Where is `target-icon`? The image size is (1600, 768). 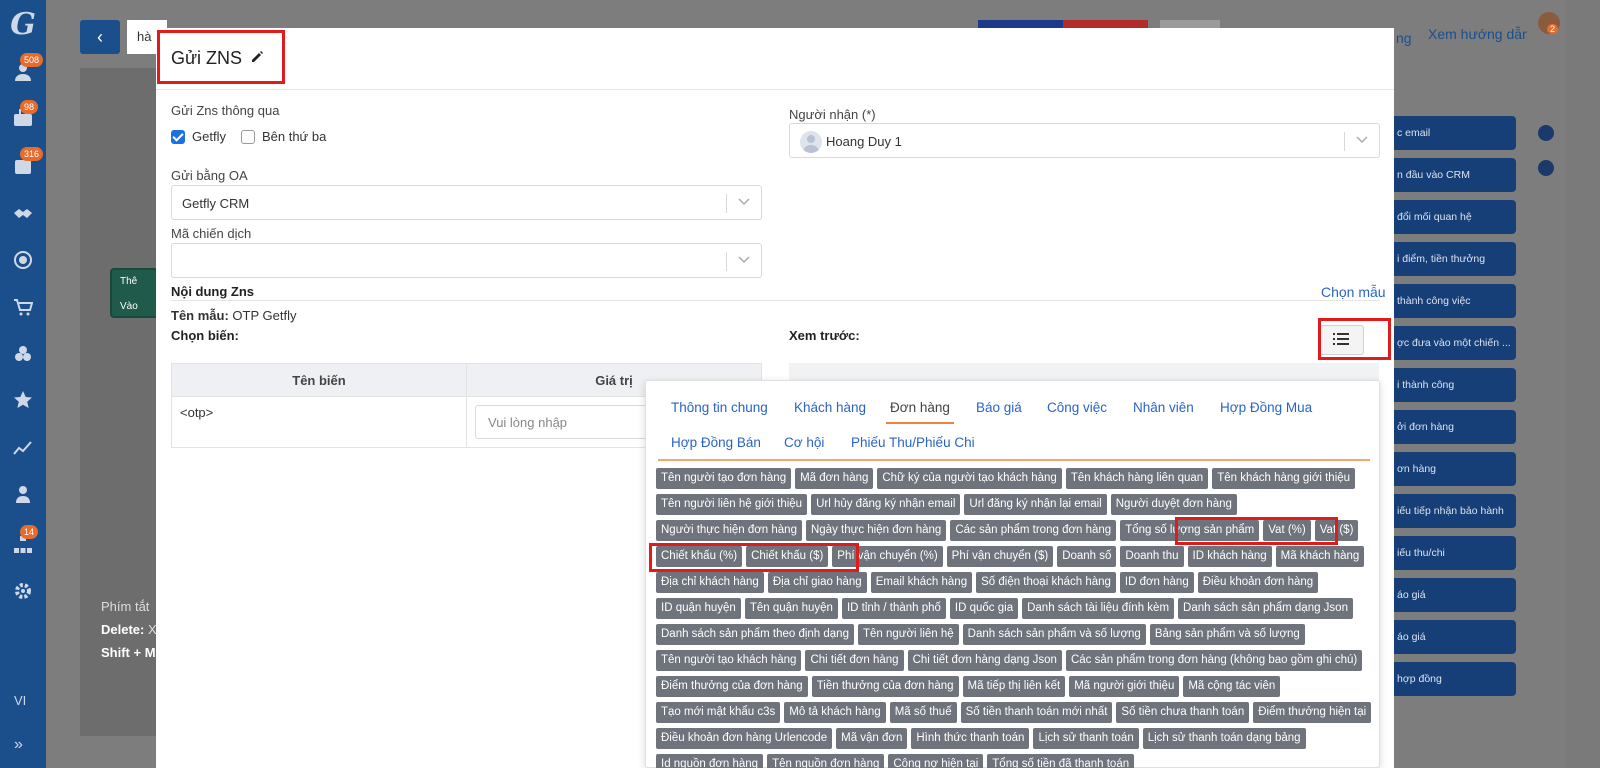
target-icon is located at coordinates (23, 260).